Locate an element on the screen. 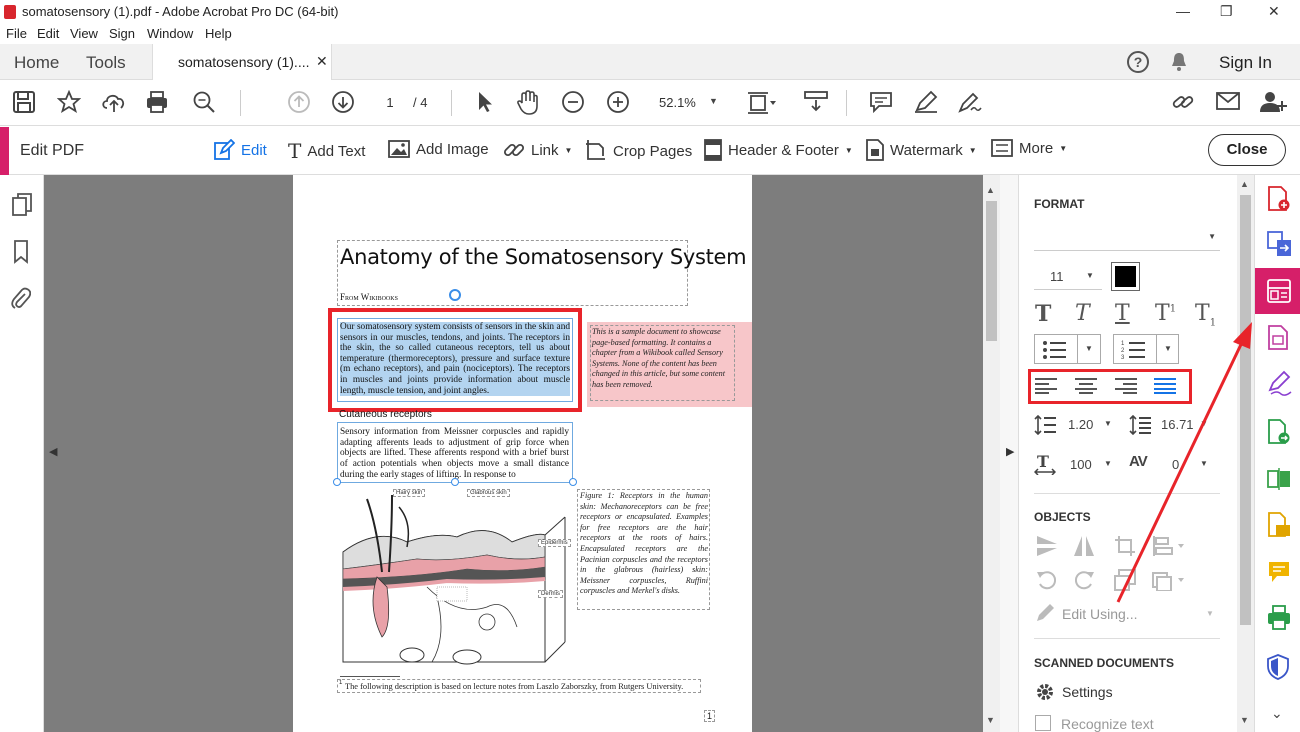 Image resolution: width=1300 pixels, height=732 pixels. rotate-left-icon is located at coordinates (1047, 580).